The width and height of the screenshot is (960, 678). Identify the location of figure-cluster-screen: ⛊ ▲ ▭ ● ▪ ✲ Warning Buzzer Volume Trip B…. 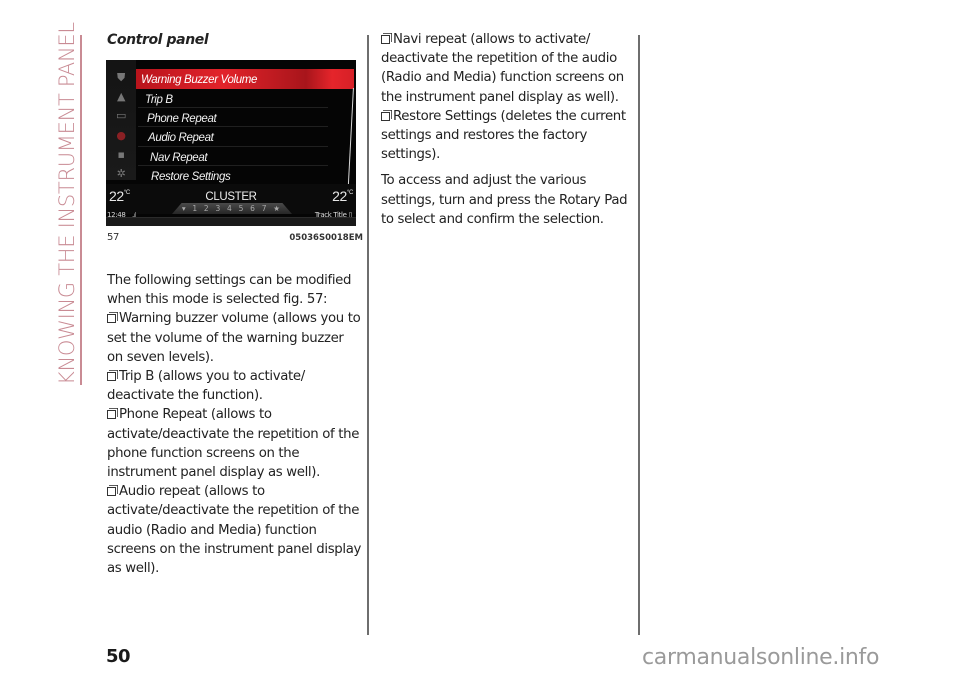
(231, 143).